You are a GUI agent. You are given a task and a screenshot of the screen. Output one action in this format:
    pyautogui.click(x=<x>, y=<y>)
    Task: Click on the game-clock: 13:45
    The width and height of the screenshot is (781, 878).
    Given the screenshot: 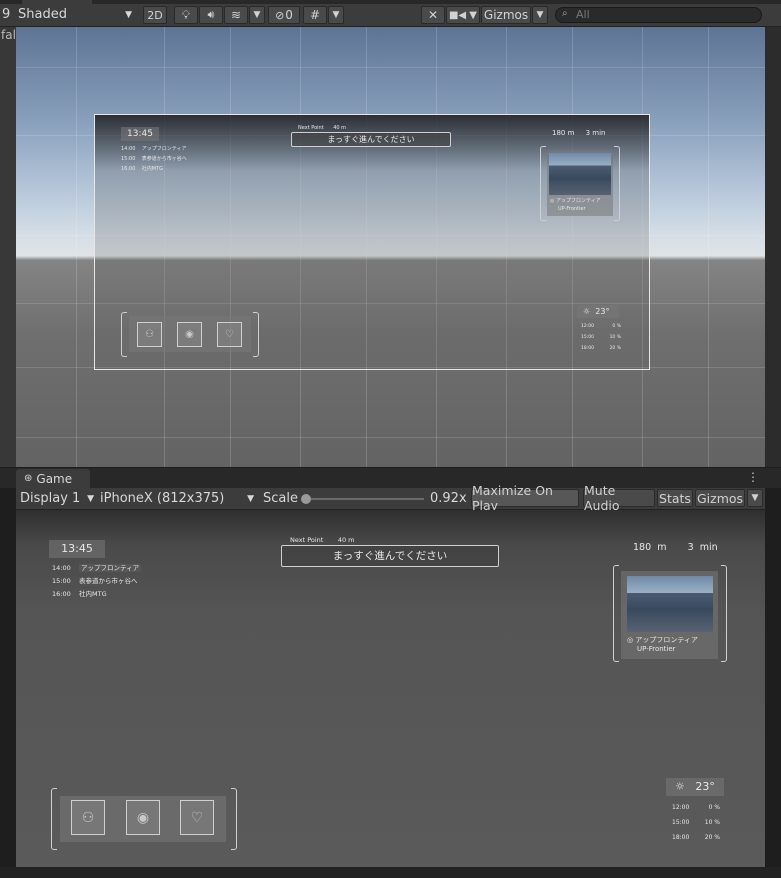 What is the action you would take?
    pyautogui.click(x=77, y=549)
    